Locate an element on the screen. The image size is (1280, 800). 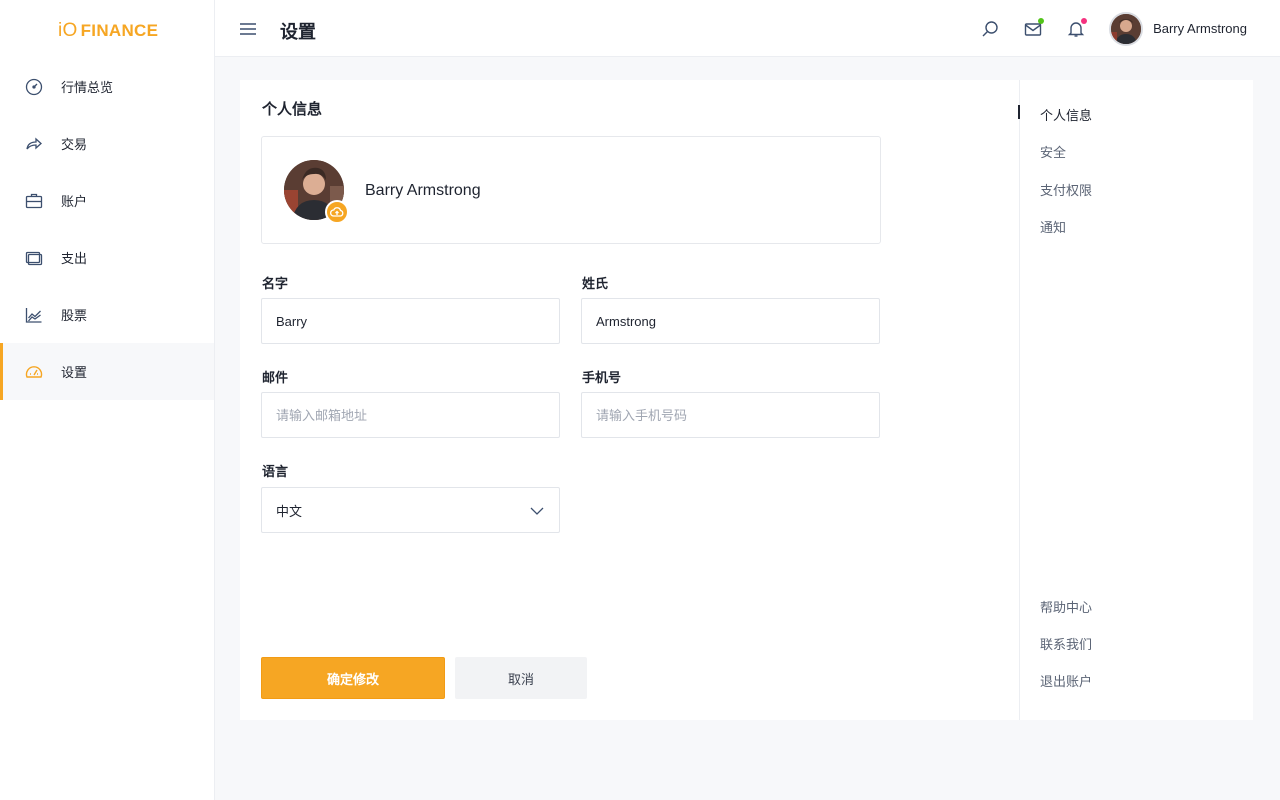
sidebar-nav: 行情总览 交易 账户 支出 股票 设置 is located at coordinates (107, 229).